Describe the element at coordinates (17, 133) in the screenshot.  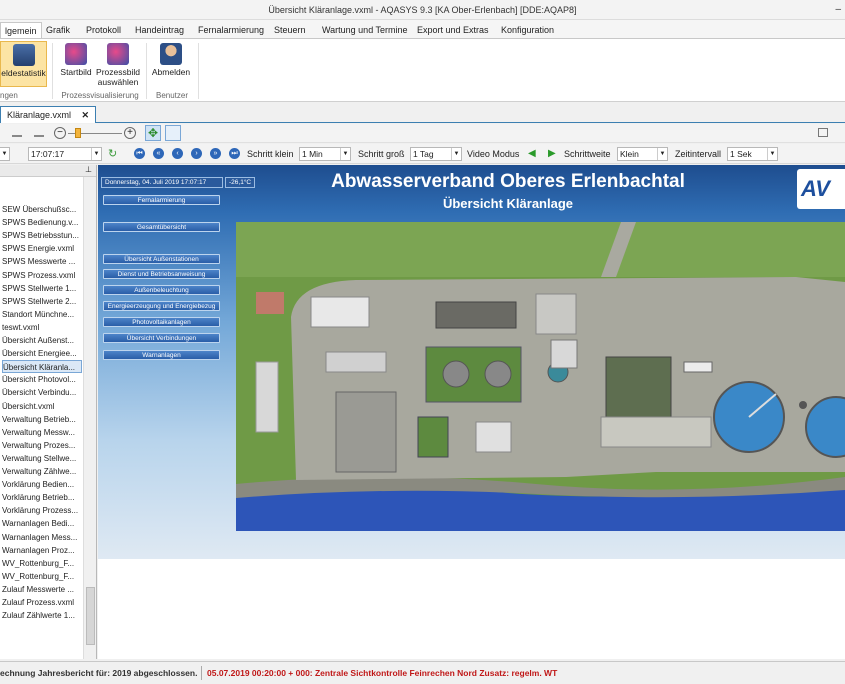
I see `print-icon` at that location.